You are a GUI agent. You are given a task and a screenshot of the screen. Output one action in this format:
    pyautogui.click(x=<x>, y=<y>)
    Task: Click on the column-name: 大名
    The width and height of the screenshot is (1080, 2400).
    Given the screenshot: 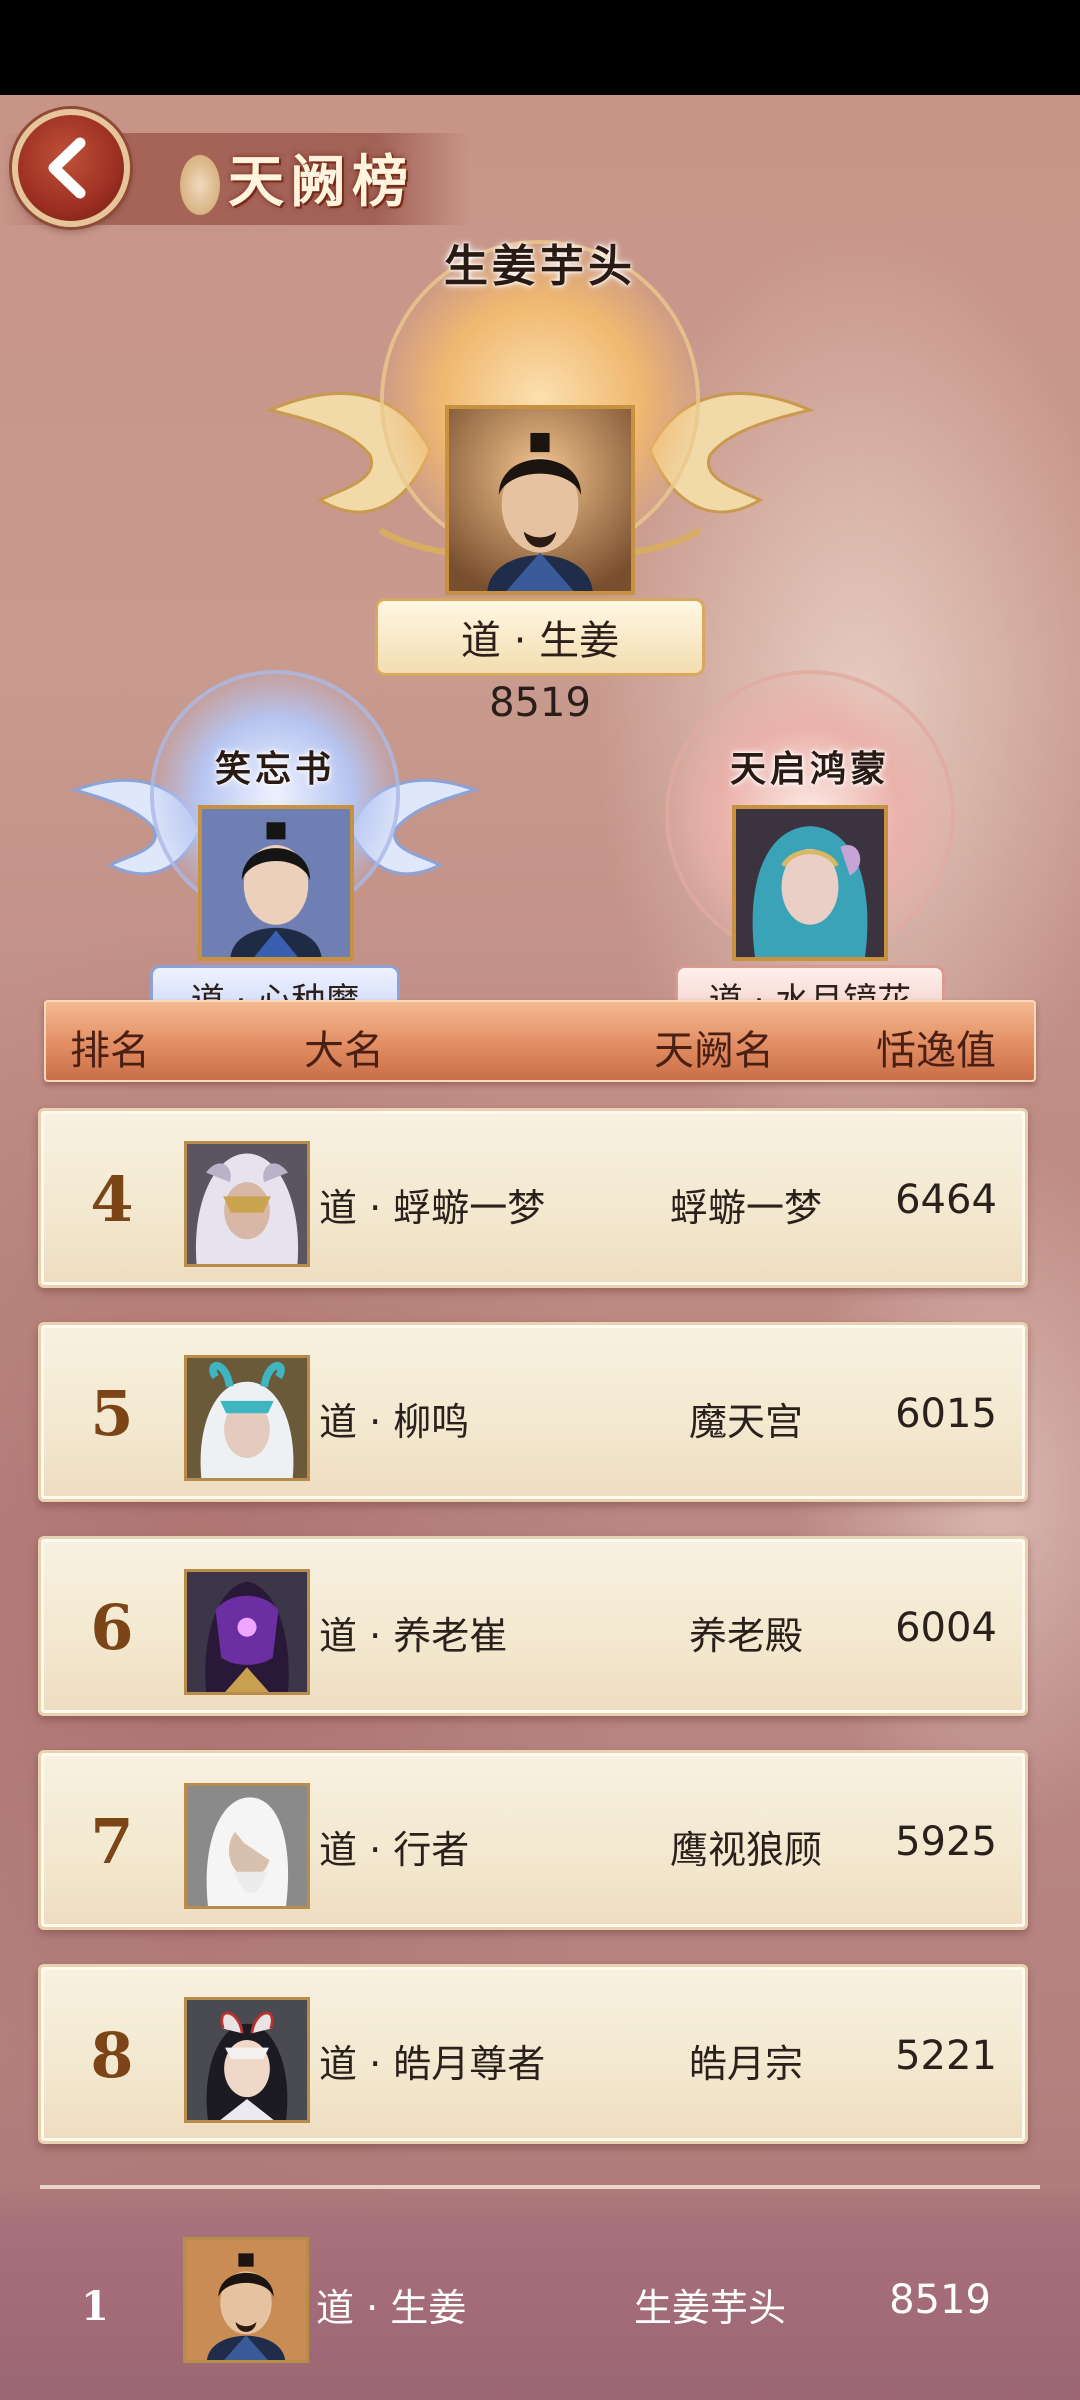 What is the action you would take?
    pyautogui.click(x=344, y=1051)
    